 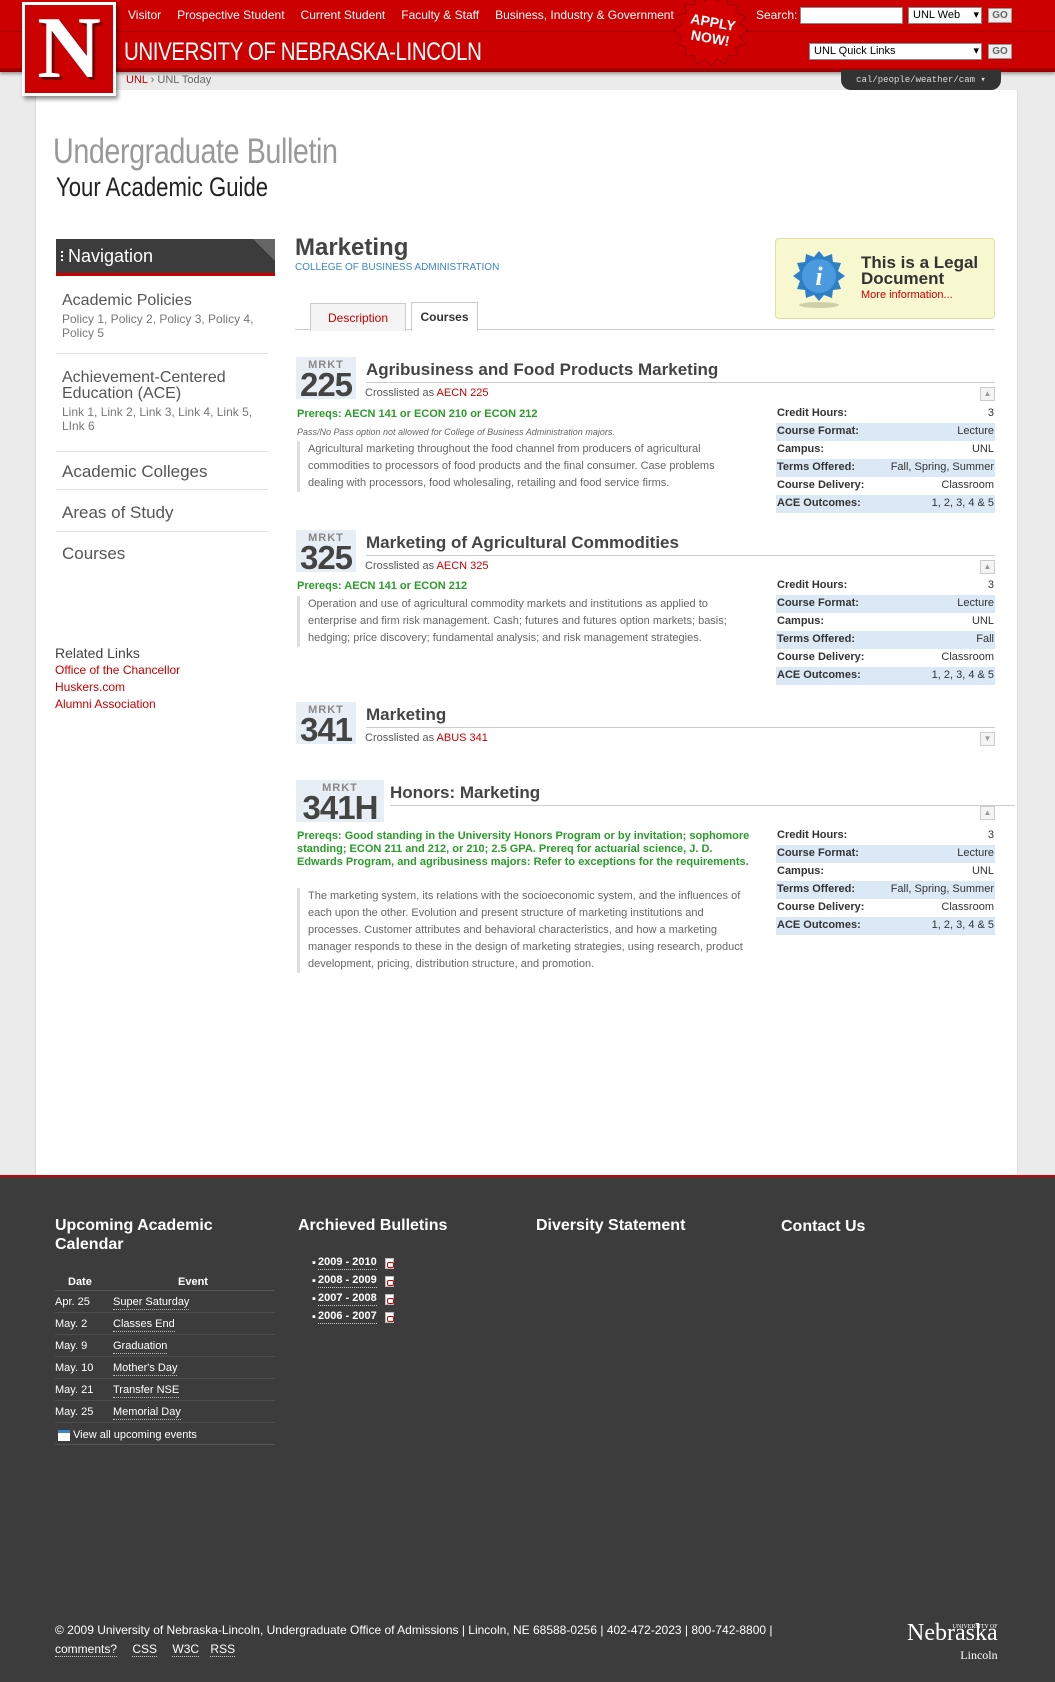 I want to click on w3c-link: W3C, so click(x=186, y=1649).